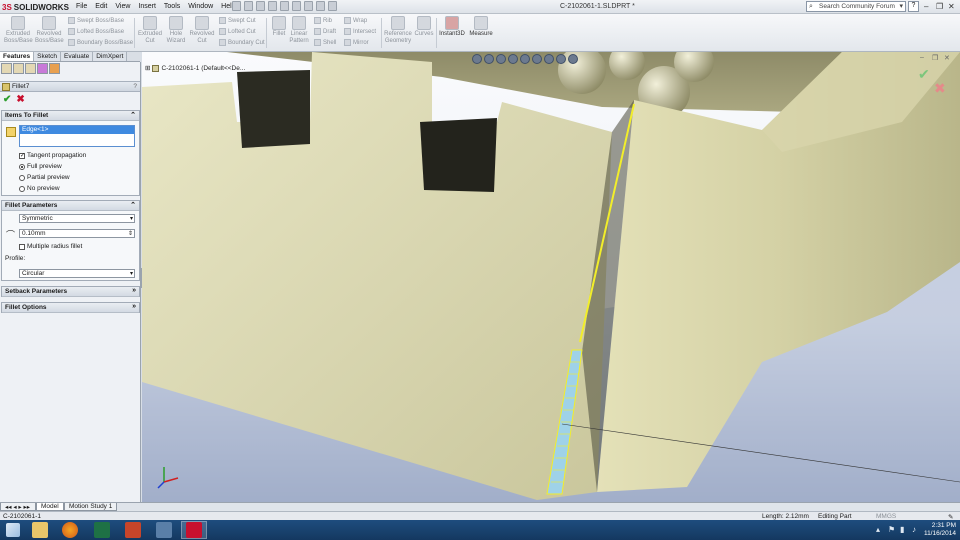 This screenshot has width=960, height=540. I want to click on shell-button: Shell, so click(325, 42).